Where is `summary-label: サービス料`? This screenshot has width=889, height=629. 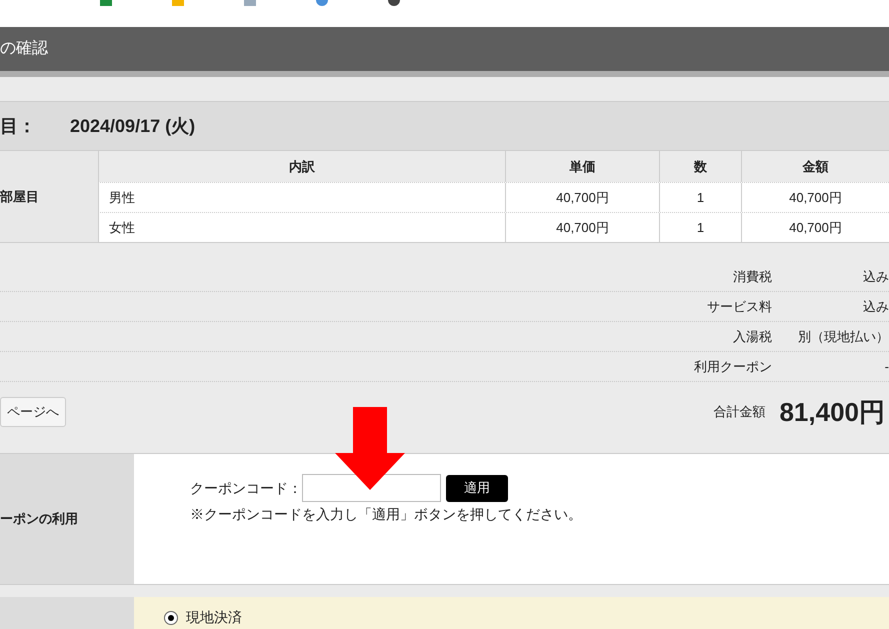 summary-label: サービス料 is located at coordinates (739, 307).